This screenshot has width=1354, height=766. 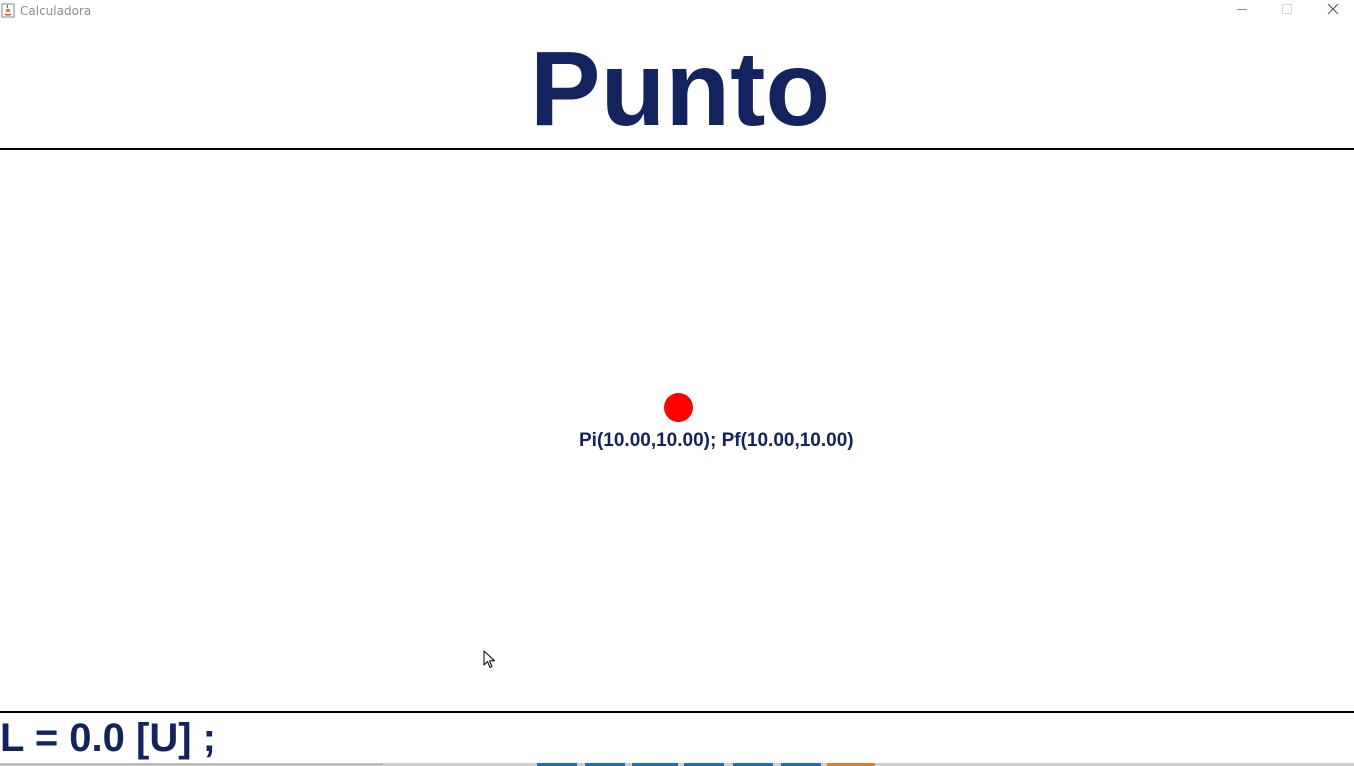 I want to click on close-icon, so click(x=1333, y=11).